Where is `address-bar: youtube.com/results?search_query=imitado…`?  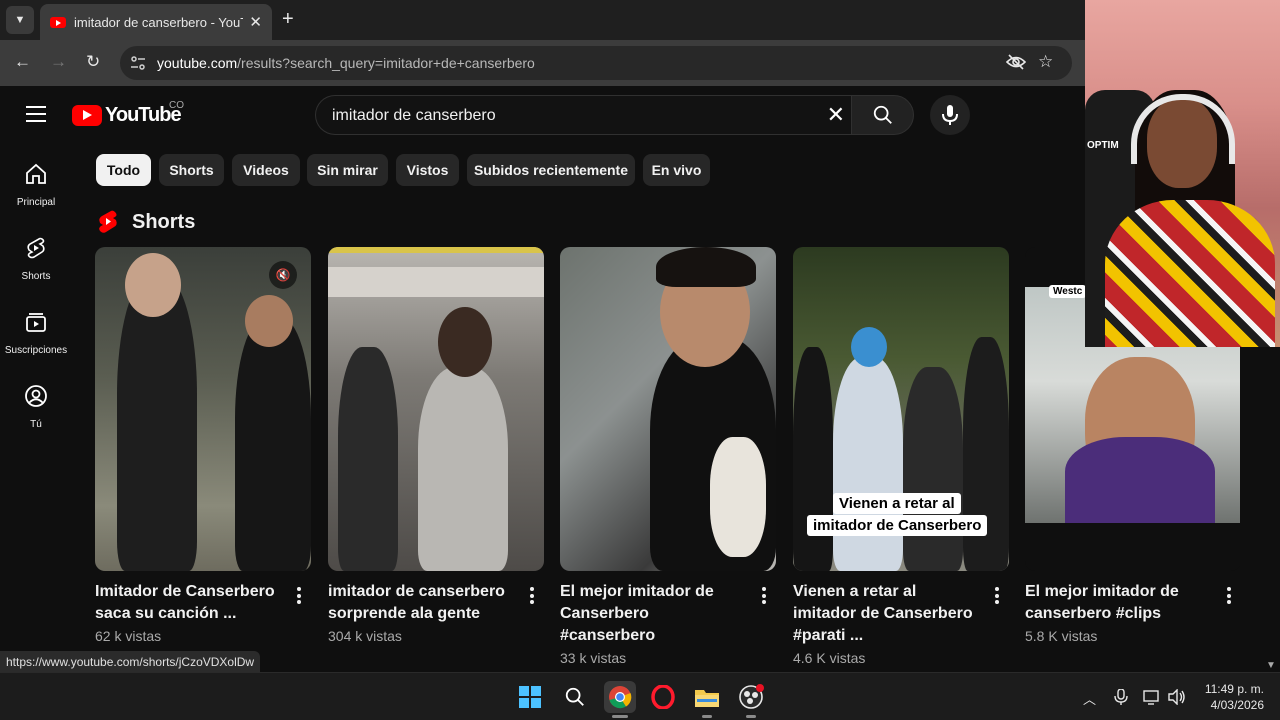
address-bar: youtube.com/results?search_query=imitado… is located at coordinates (596, 63).